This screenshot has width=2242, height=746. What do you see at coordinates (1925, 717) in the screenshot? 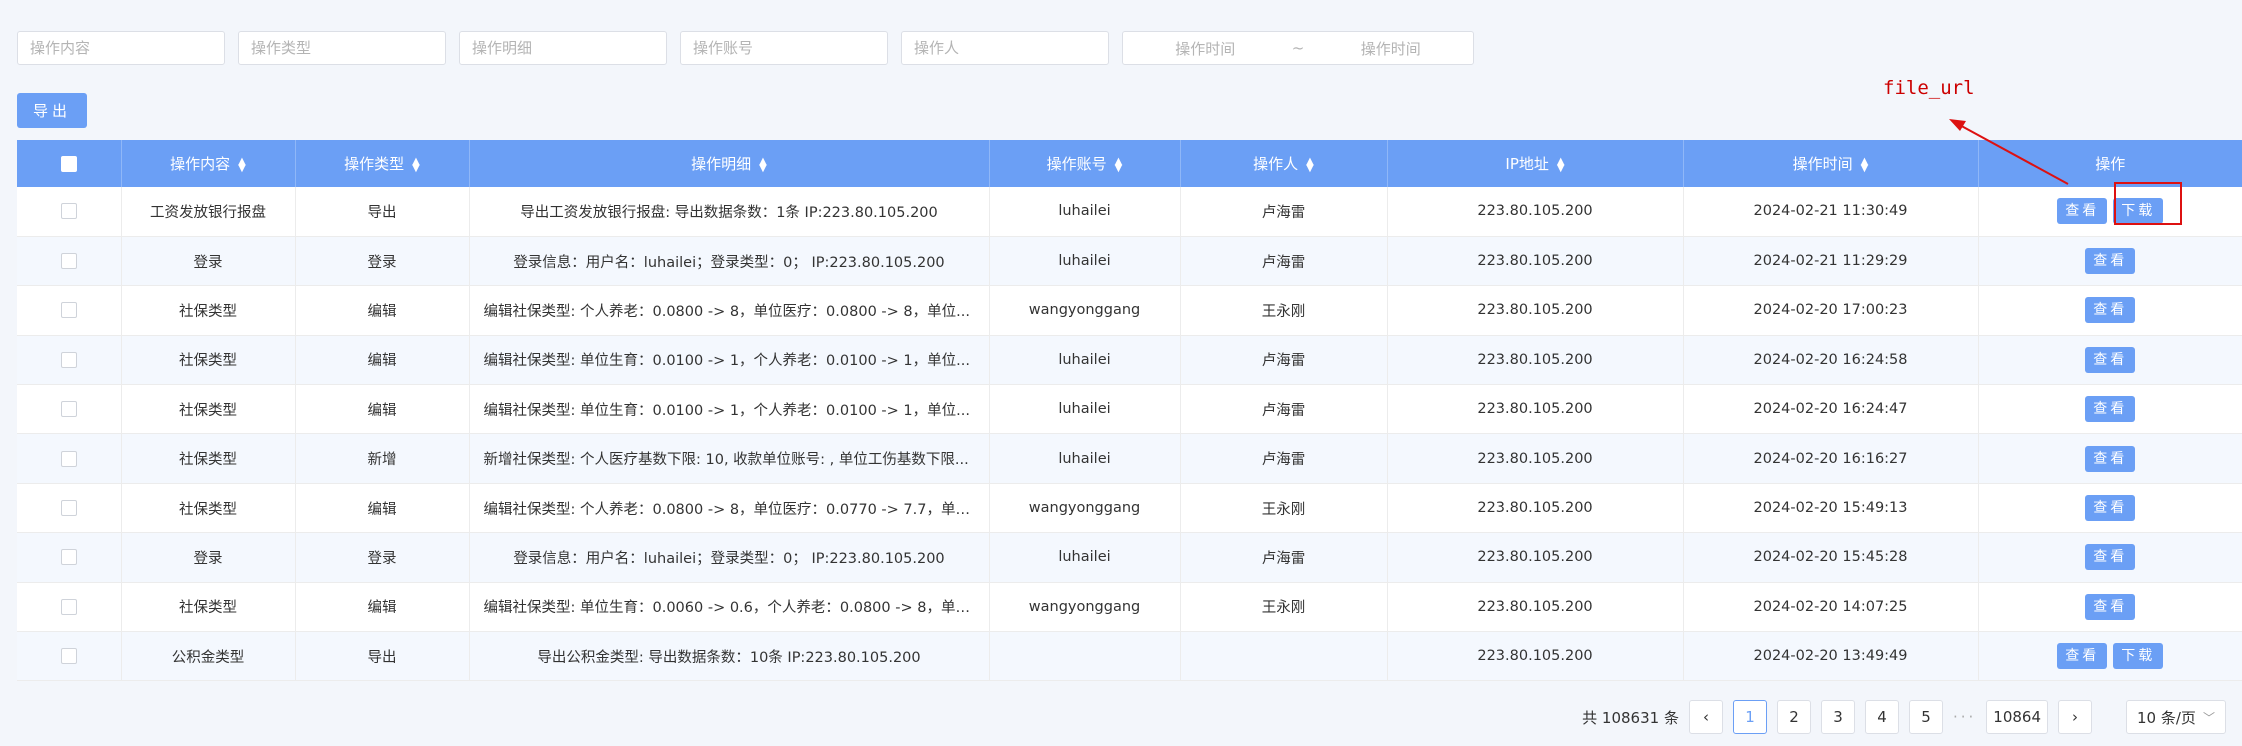
I see `page-button-5: 5` at bounding box center [1925, 717].